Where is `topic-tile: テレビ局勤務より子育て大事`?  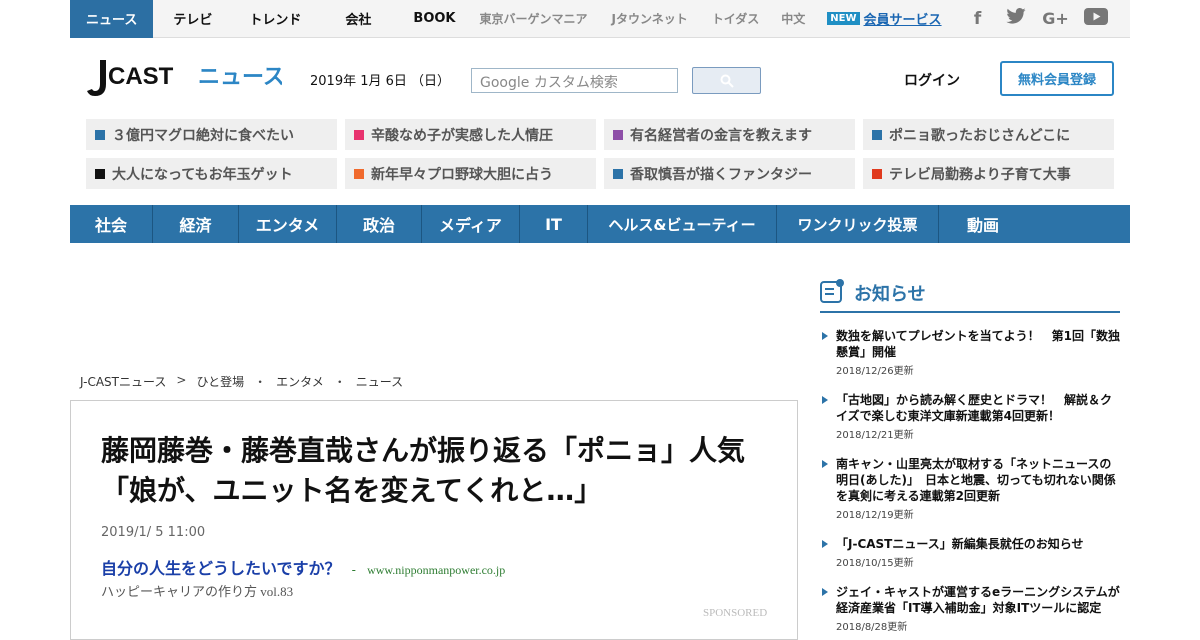 topic-tile: テレビ局勤務より子育て大事 is located at coordinates (988, 173).